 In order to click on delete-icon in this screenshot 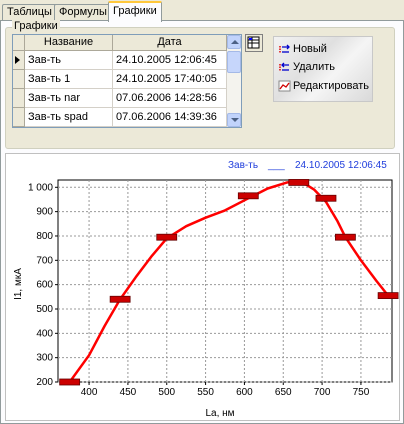, I will do `click(284, 66)`.